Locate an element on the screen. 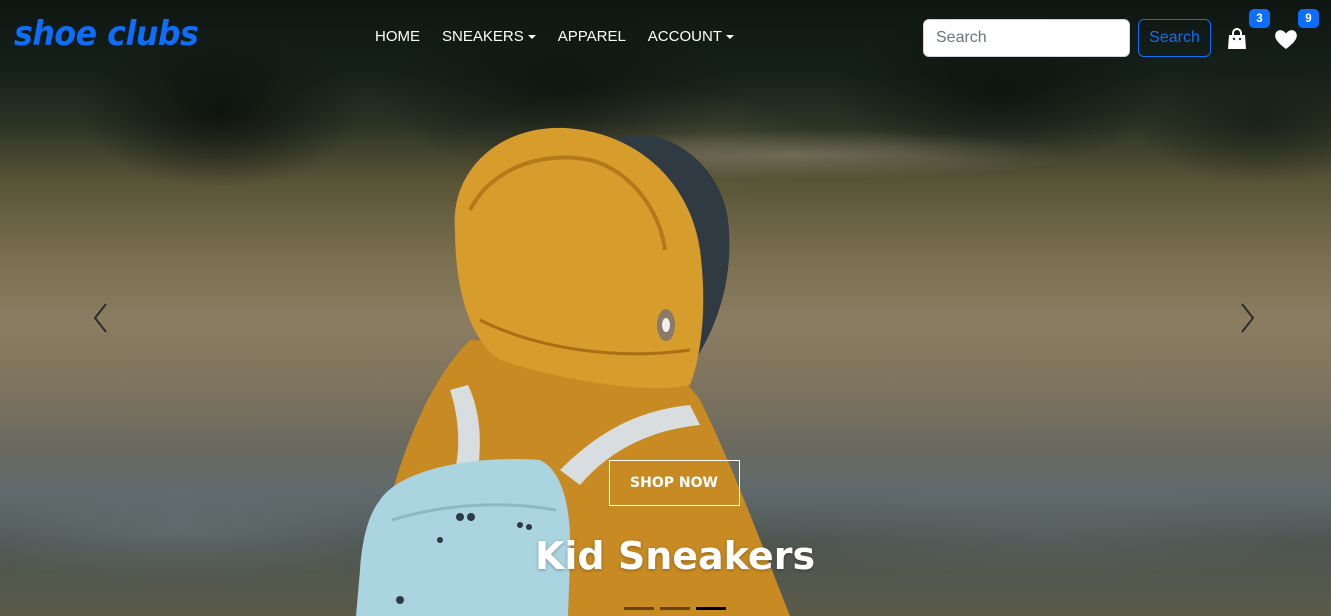  shop-now-button: SHOP NOW is located at coordinates (674, 483).